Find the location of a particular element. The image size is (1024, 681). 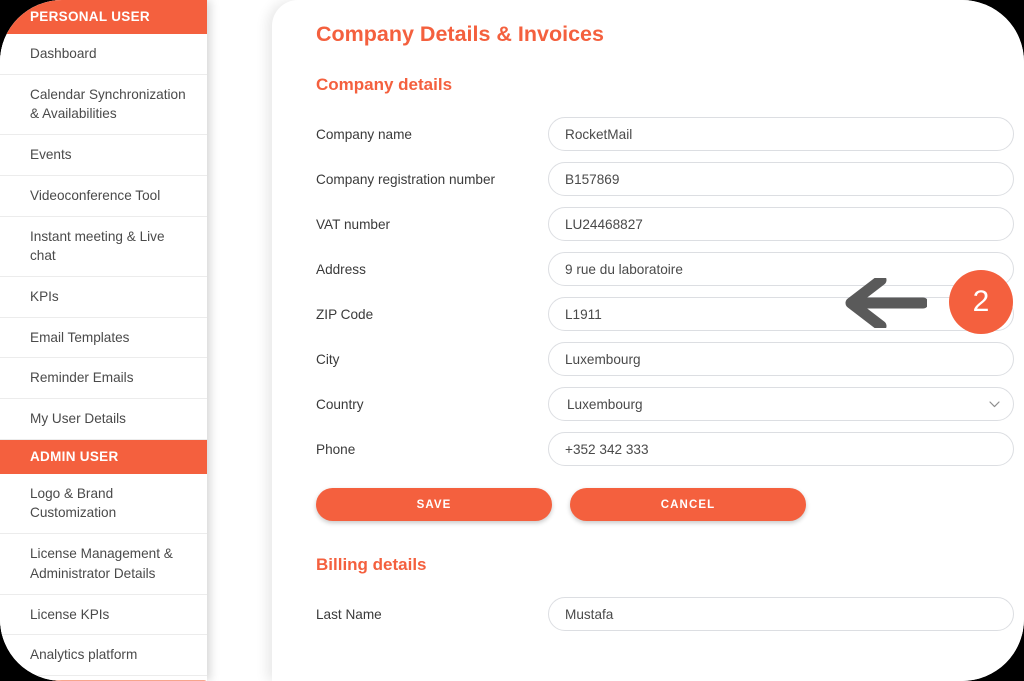

sidebar-section-admin-user: ADMIN USER is located at coordinates (103, 456).